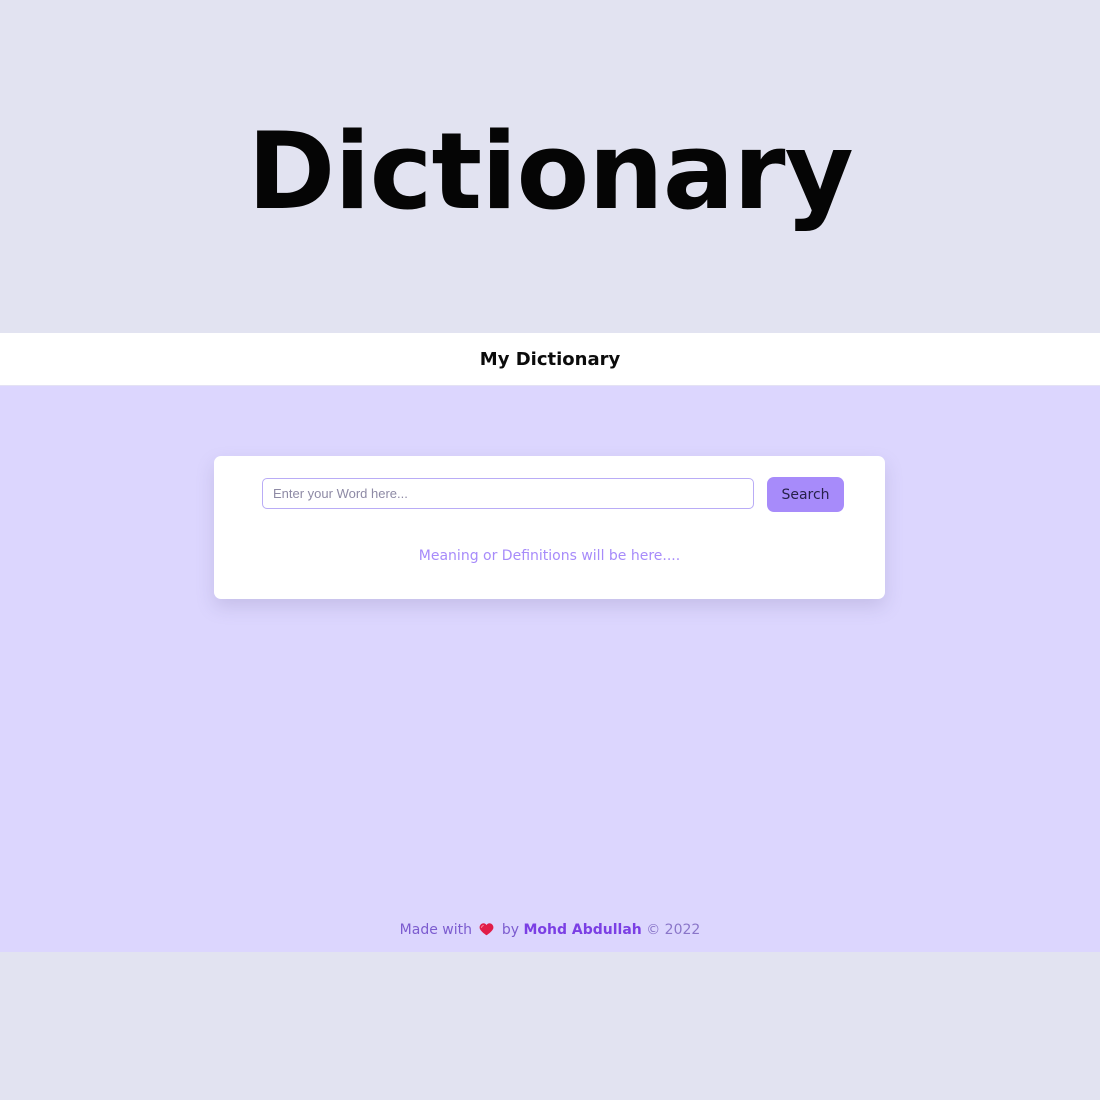 This screenshot has height=1100, width=1100. What do you see at coordinates (805, 494) in the screenshot?
I see `search-button: Search` at bounding box center [805, 494].